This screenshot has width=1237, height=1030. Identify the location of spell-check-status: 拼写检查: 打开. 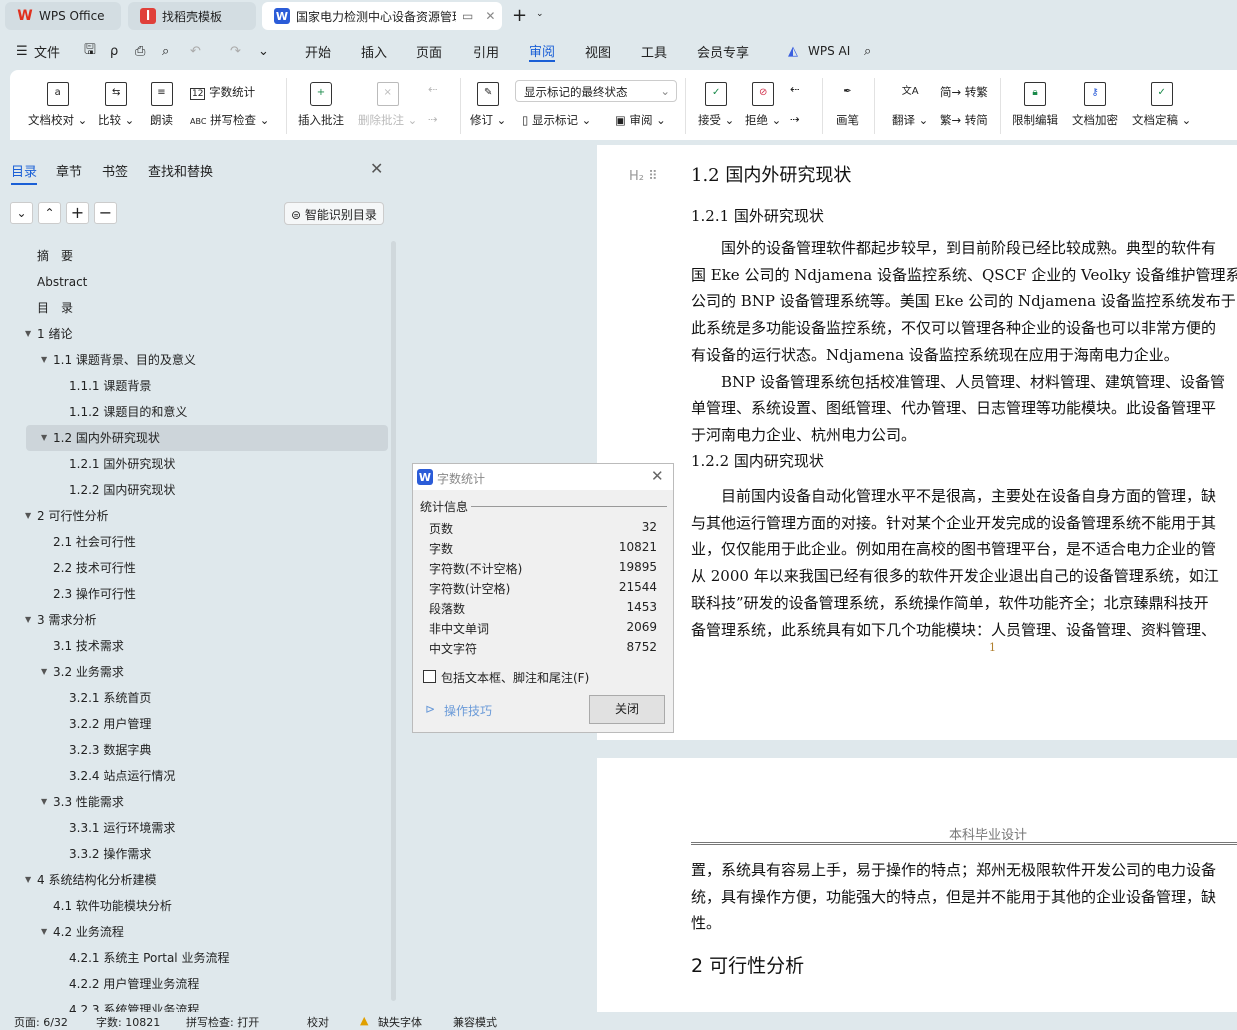
(222, 1022).